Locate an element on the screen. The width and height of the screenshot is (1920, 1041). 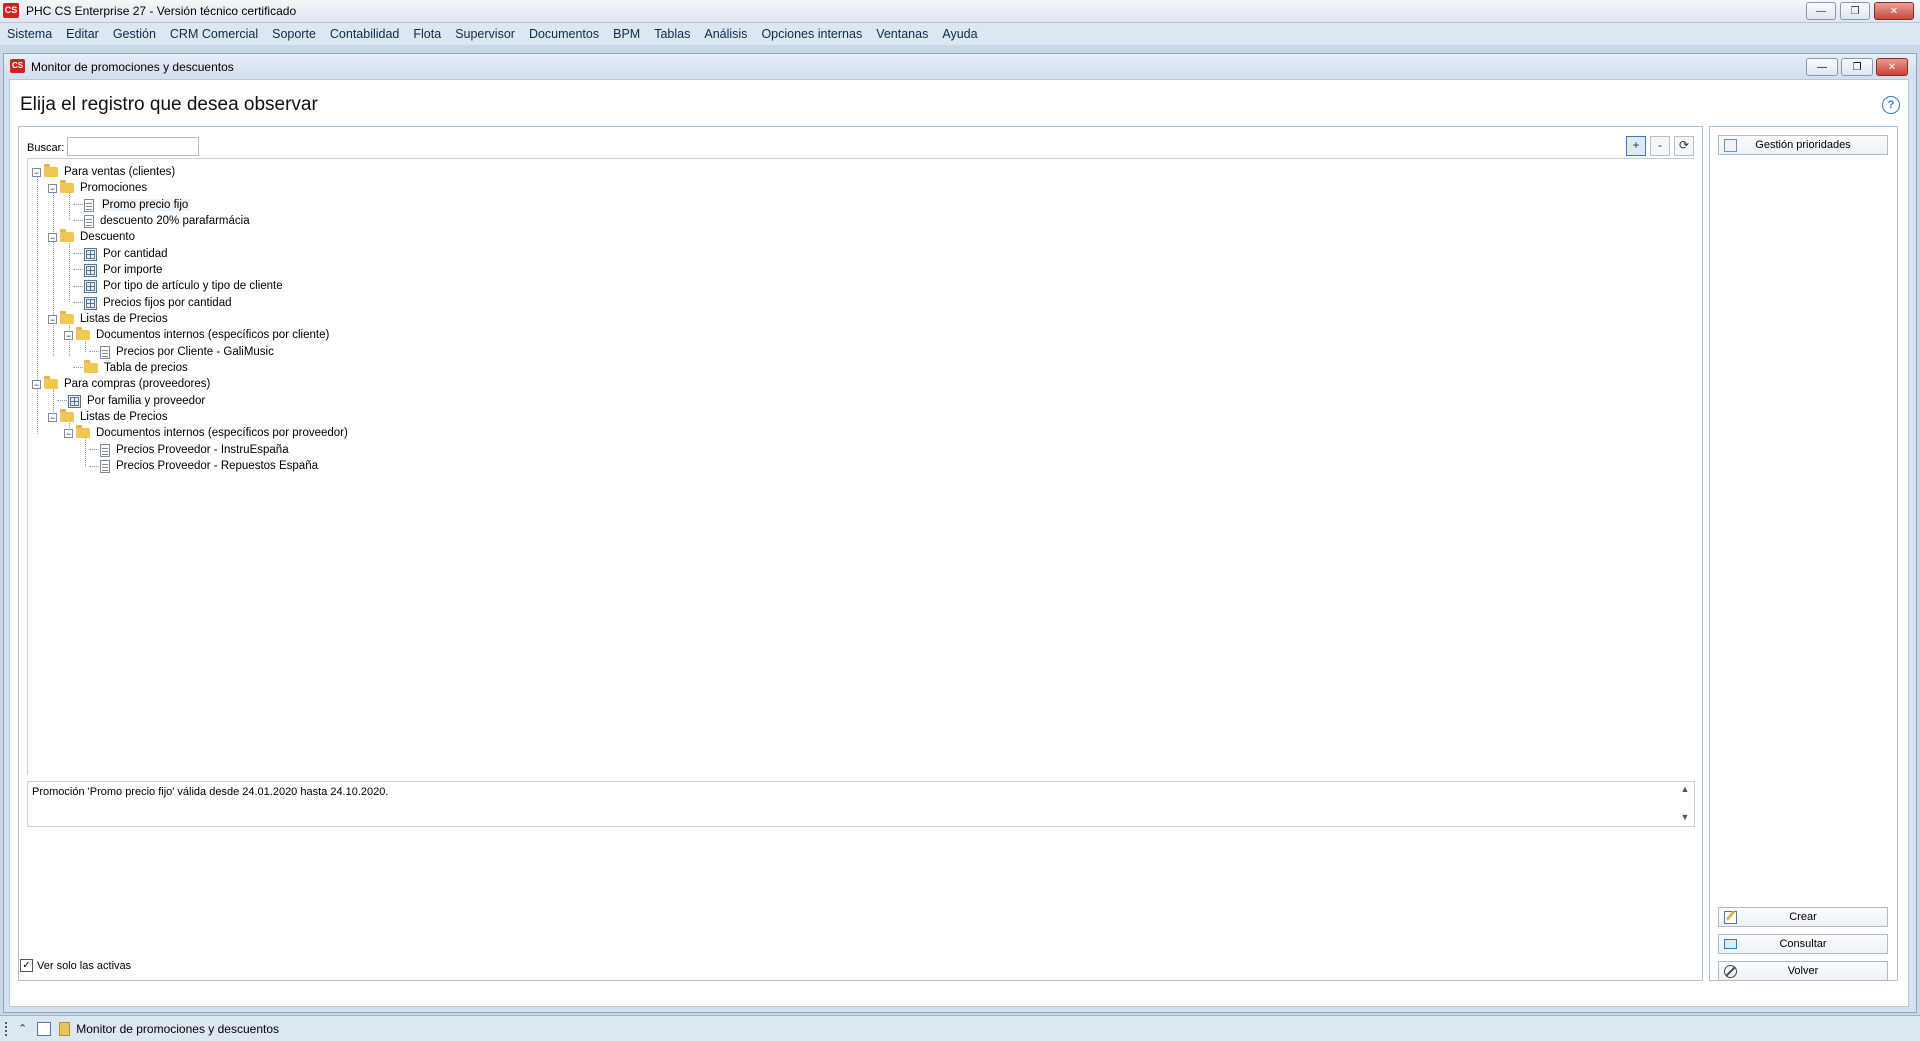
menu-sistema: Sistema is located at coordinates (29, 34).